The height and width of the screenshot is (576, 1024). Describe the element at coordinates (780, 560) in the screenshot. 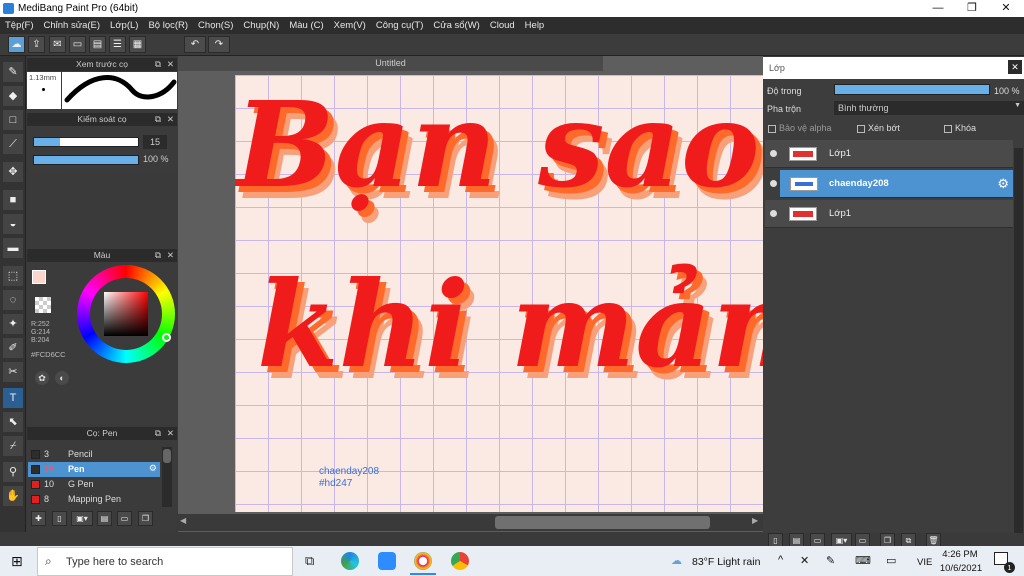

I see `chevron-up-icon: ^` at that location.